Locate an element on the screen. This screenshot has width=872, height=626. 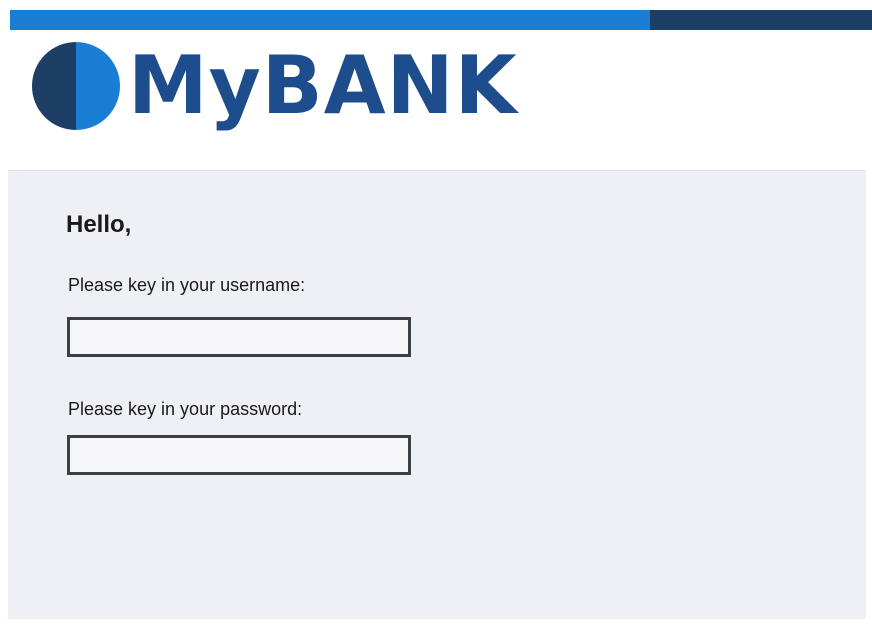
header-color-bar is located at coordinates (441, 20).